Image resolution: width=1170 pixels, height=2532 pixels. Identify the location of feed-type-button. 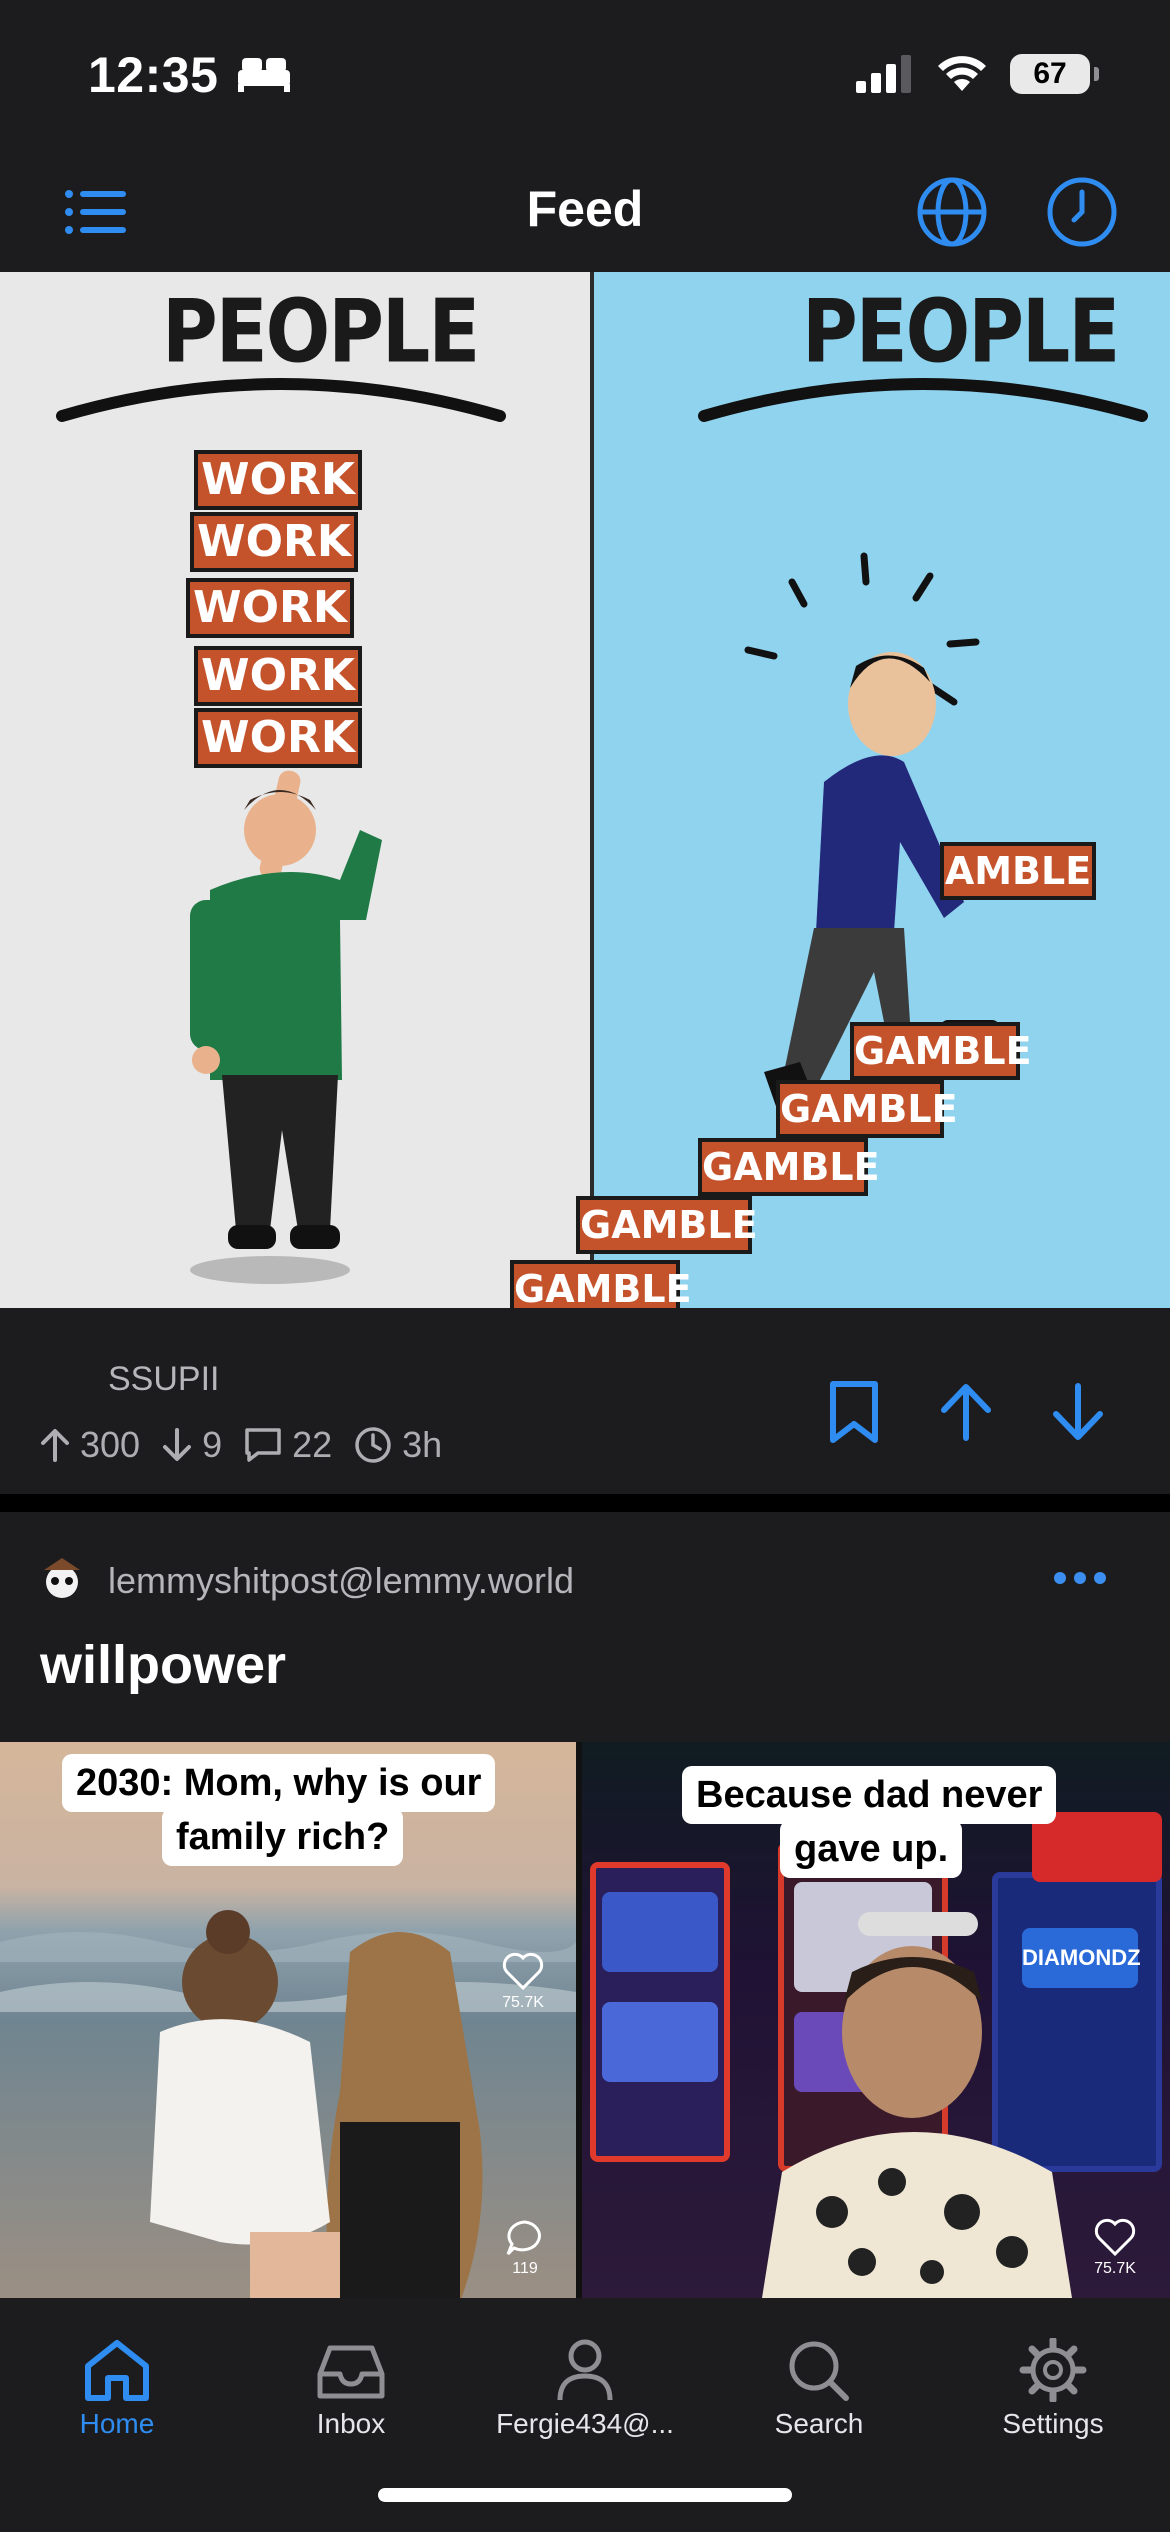
(952, 212).